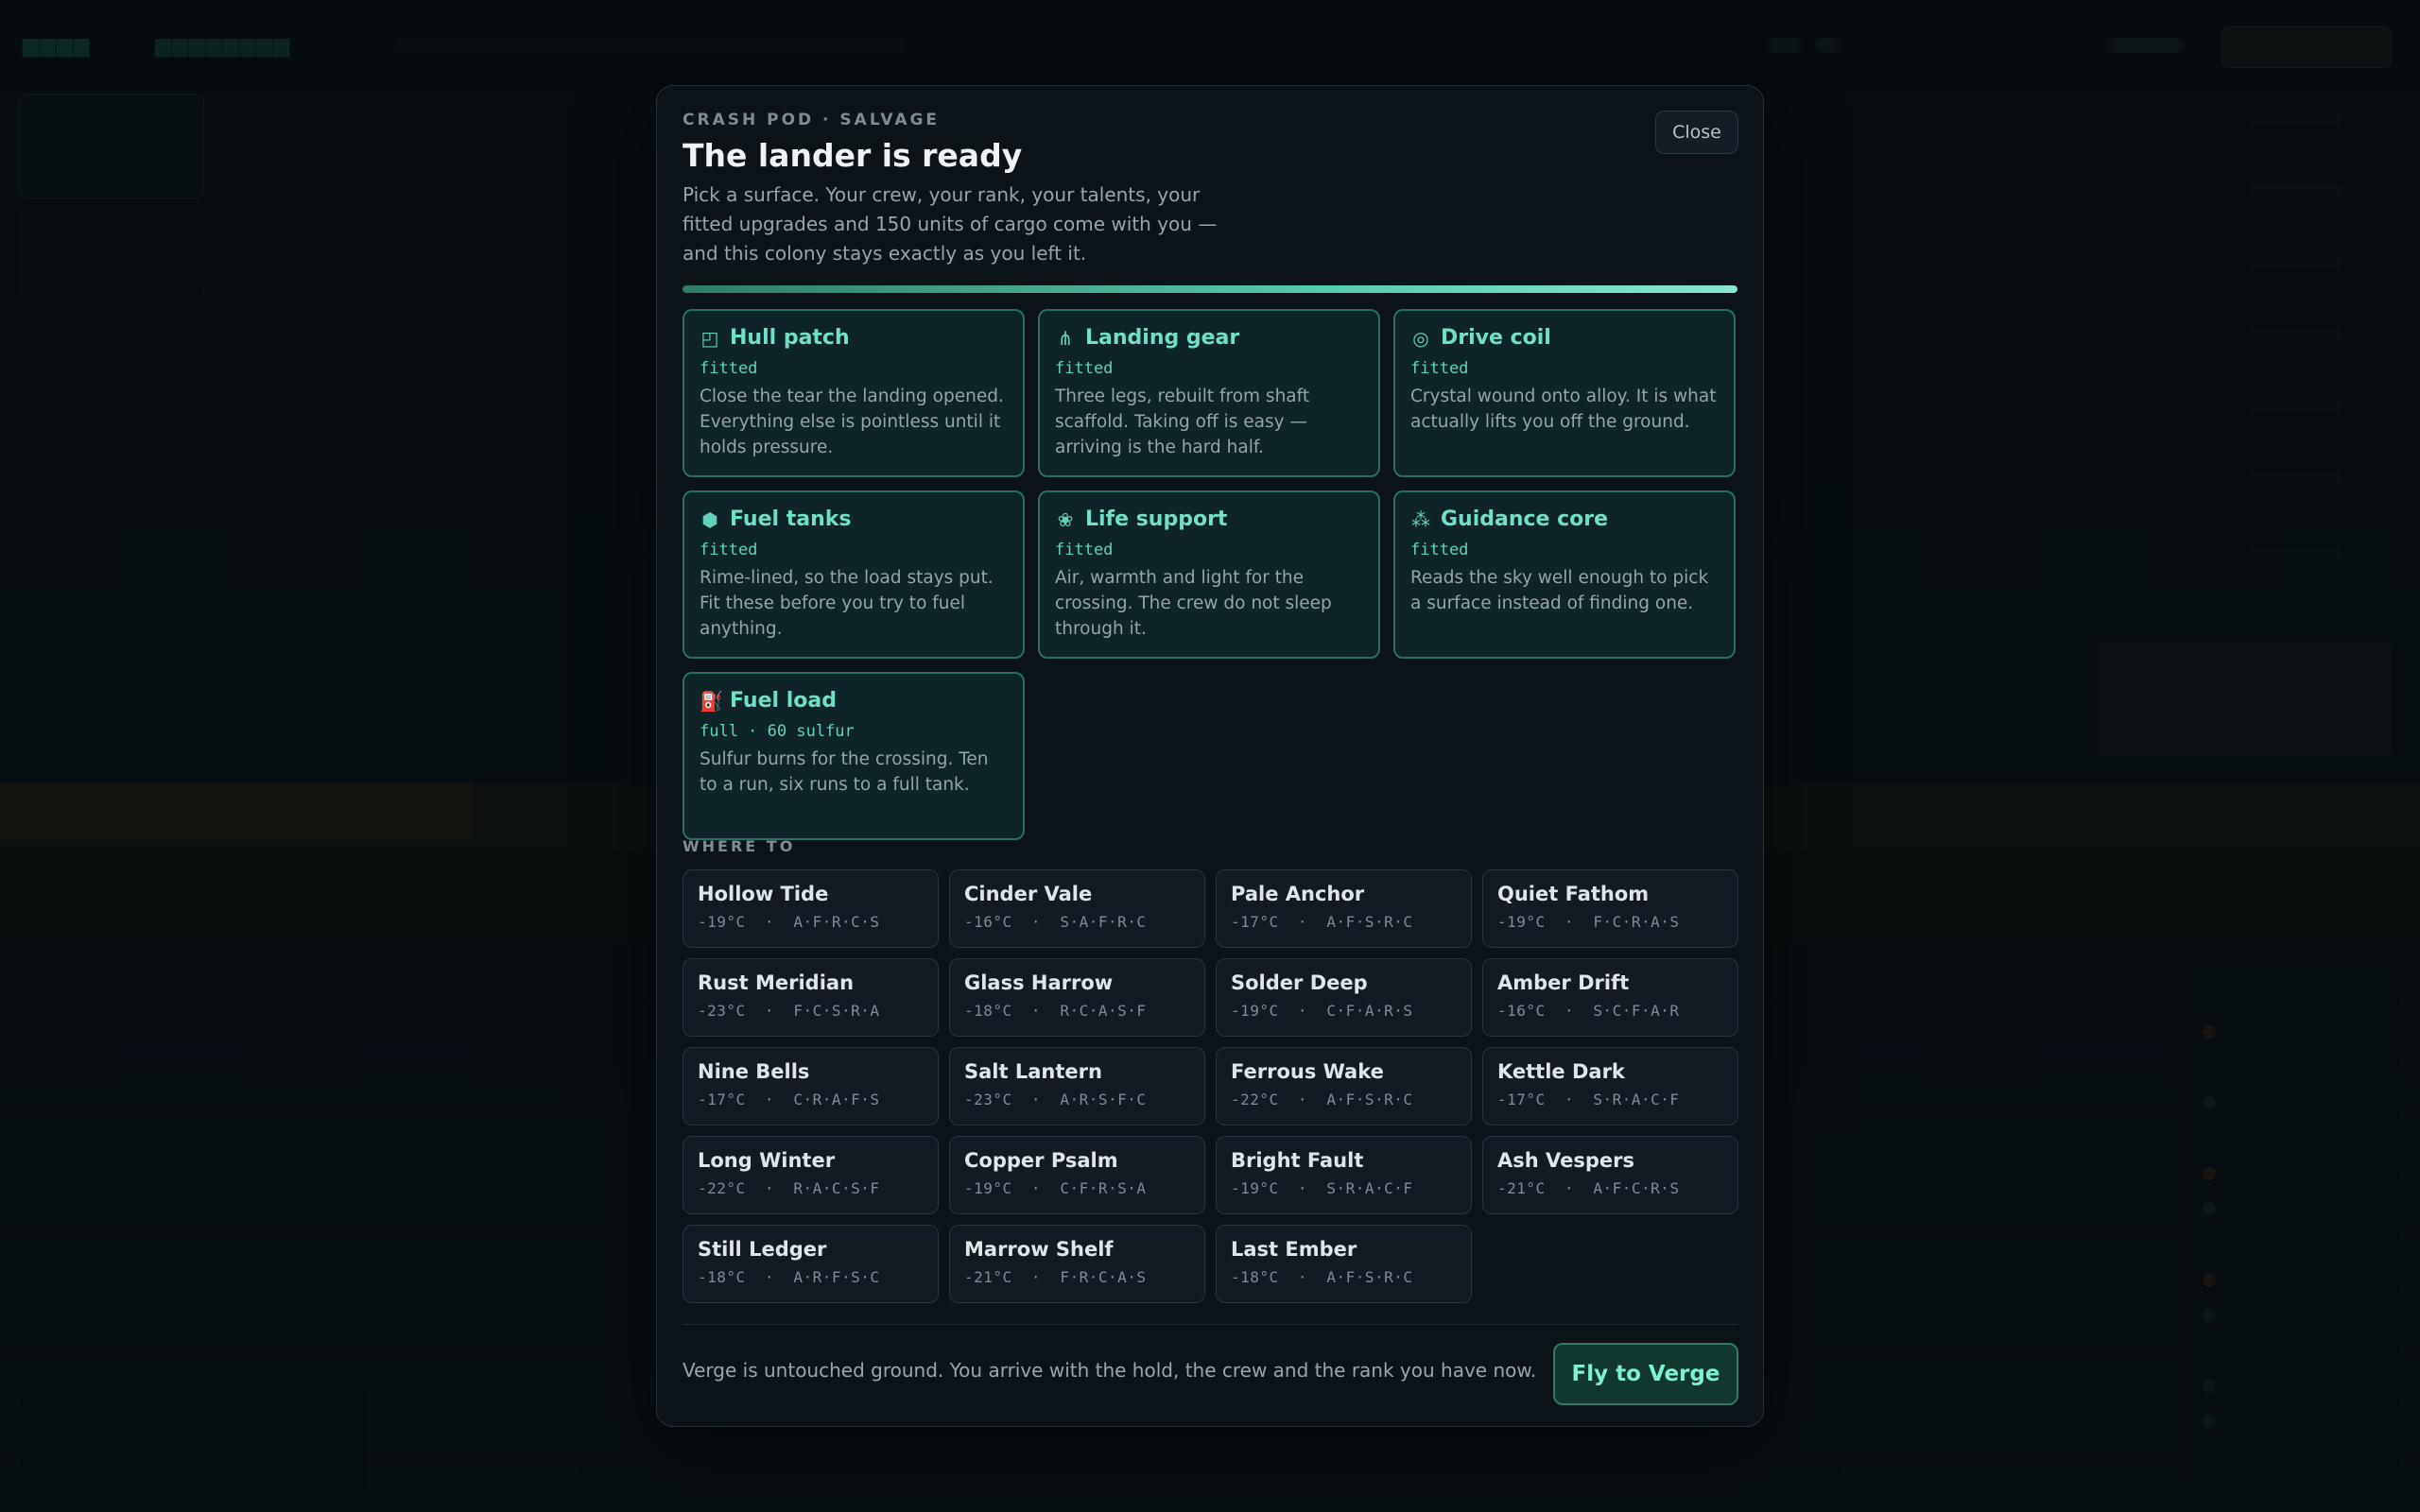  I want to click on destination-name: Ash Vespers, so click(1566, 1160).